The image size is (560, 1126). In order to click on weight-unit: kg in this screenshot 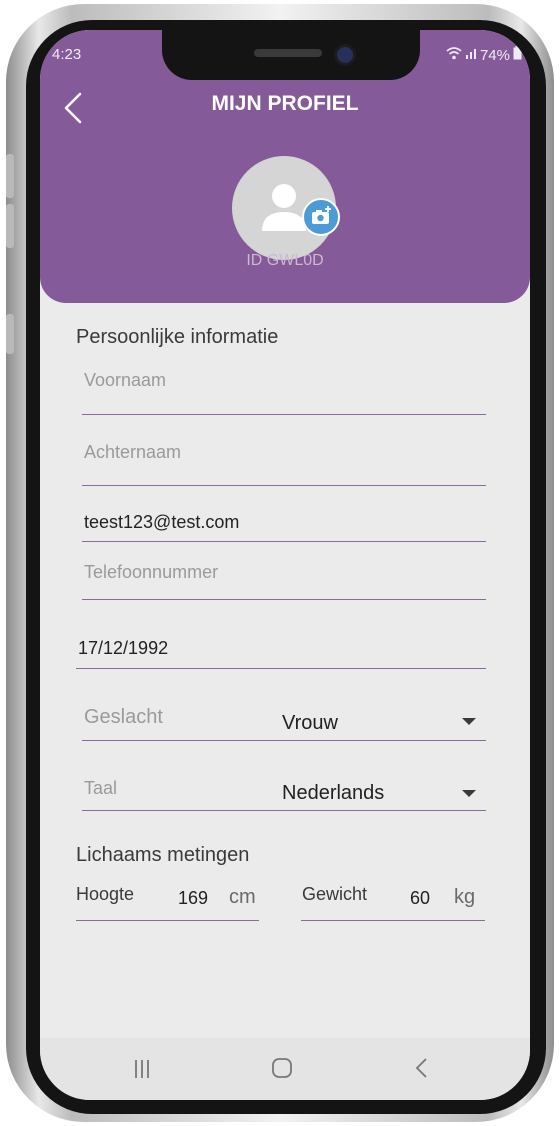, I will do `click(465, 897)`.